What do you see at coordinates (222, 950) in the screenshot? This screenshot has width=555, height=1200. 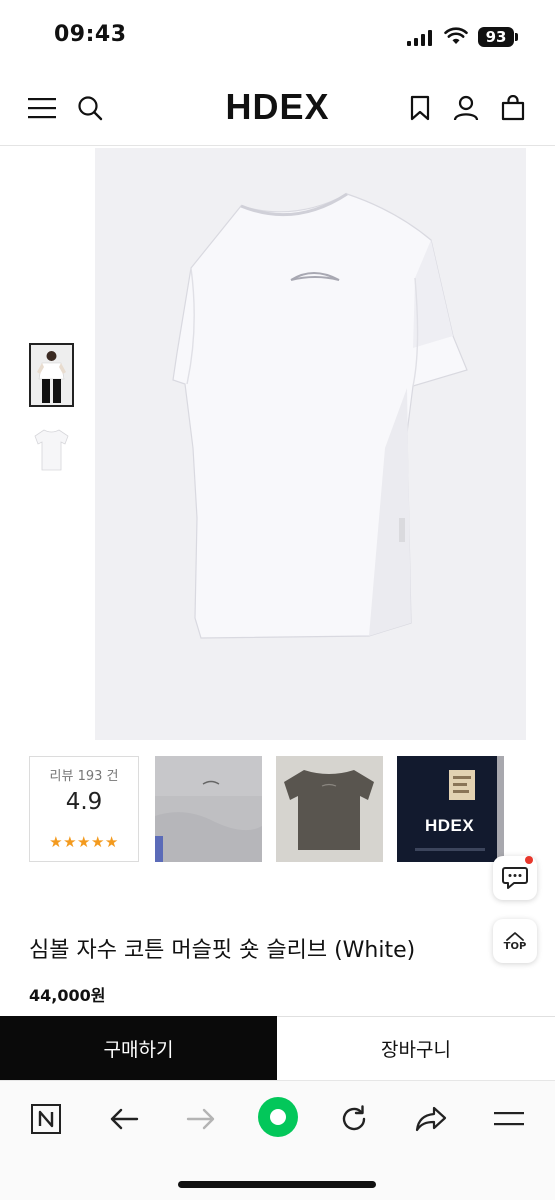 I see `product-title: 심볼 자수 코튼 머슬핏 숏 슬리브 (White)` at bounding box center [222, 950].